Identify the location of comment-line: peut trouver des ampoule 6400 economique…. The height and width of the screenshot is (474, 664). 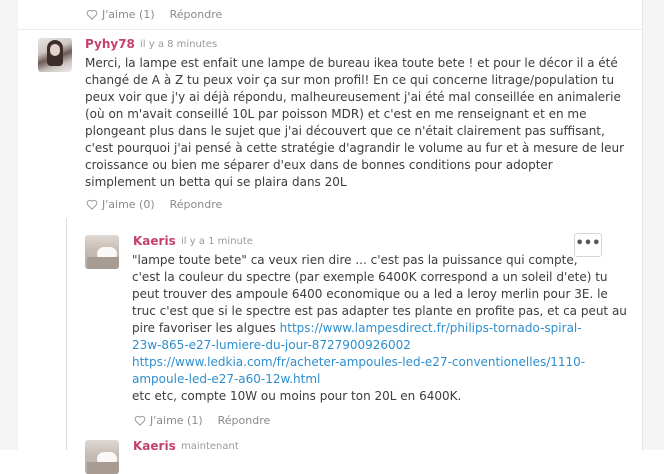
(370, 294).